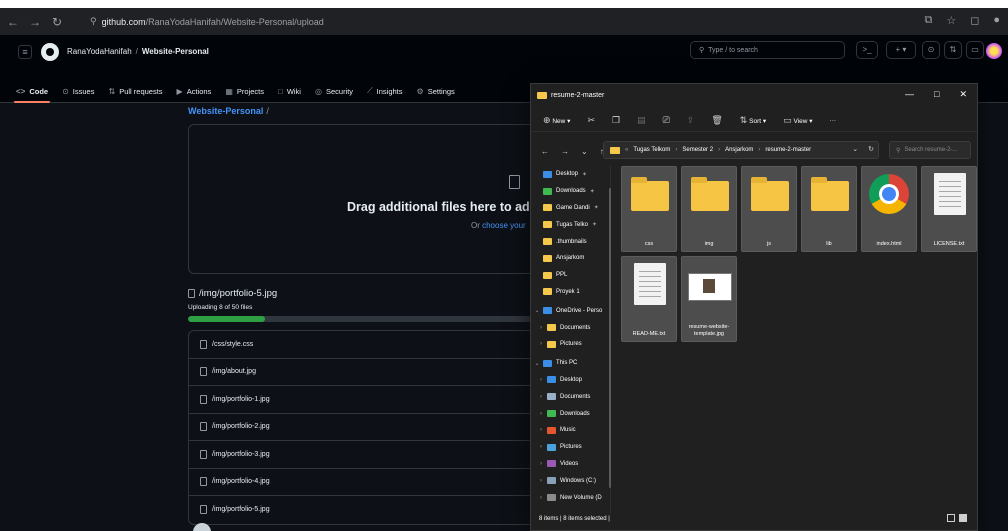 The image size is (1008, 531). I want to click on bookmark-star-icon: ☆, so click(951, 20).